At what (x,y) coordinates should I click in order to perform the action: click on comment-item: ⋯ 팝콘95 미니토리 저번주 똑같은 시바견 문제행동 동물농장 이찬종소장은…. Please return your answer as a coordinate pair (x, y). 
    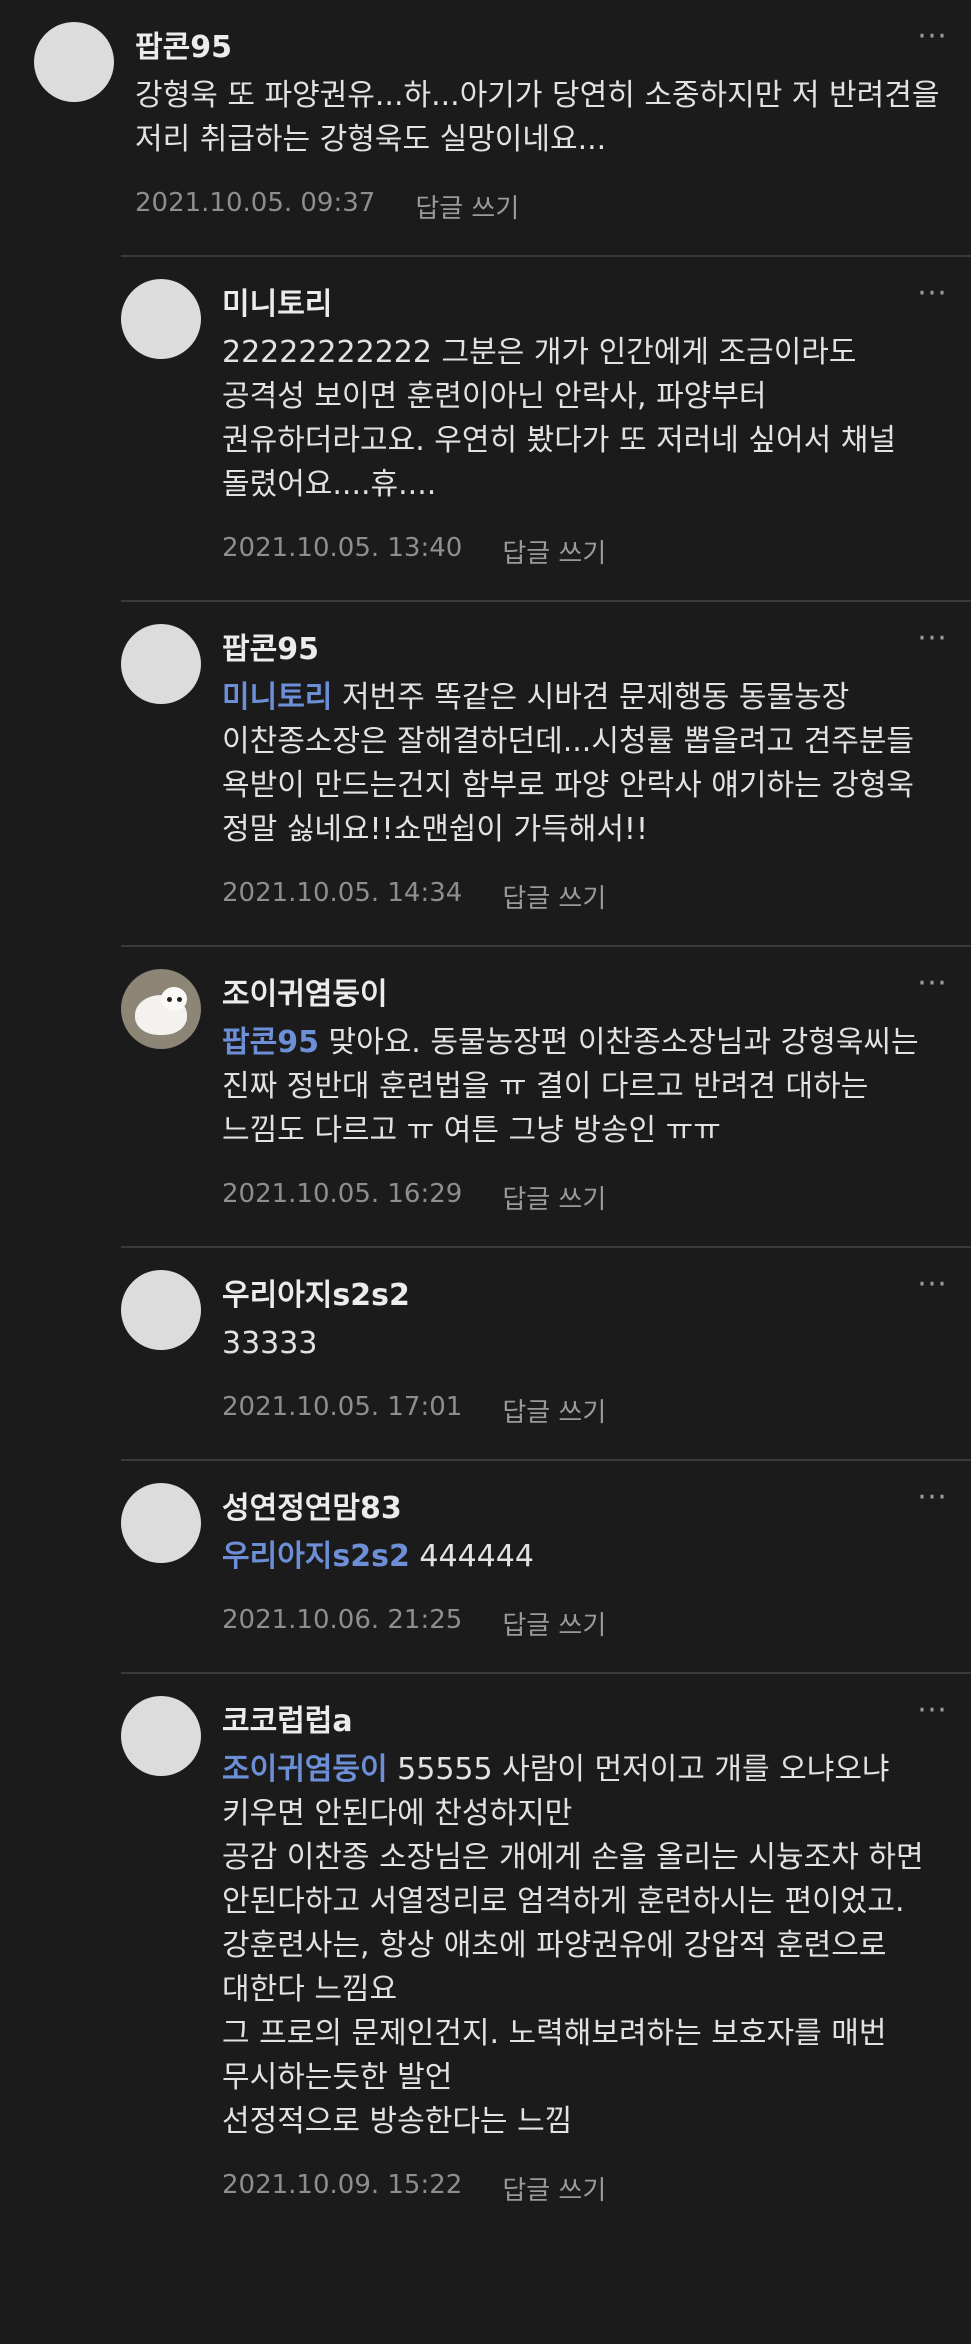
    Looking at the image, I should click on (485, 773).